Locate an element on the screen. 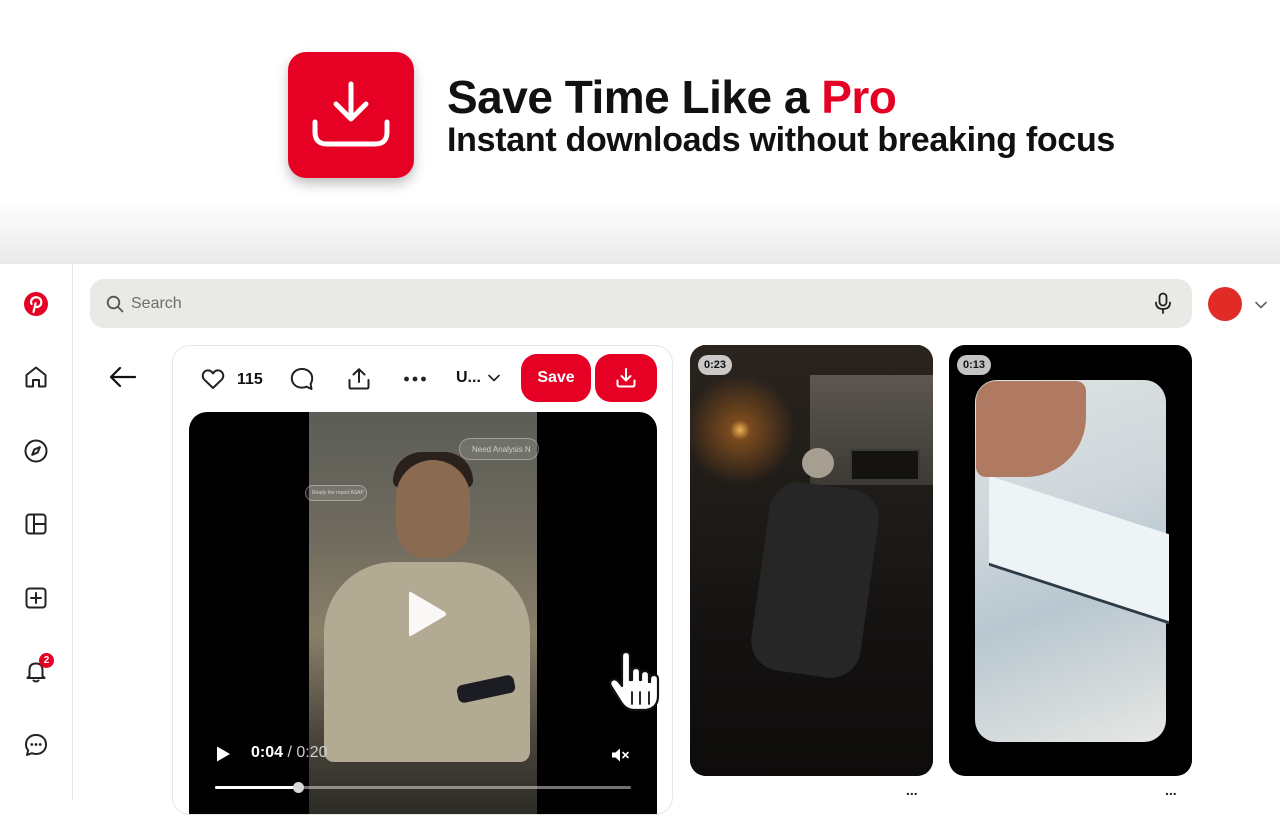 Image resolution: width=1280 pixels, height=815 pixels. comment-icon is located at coordinates (302, 379).